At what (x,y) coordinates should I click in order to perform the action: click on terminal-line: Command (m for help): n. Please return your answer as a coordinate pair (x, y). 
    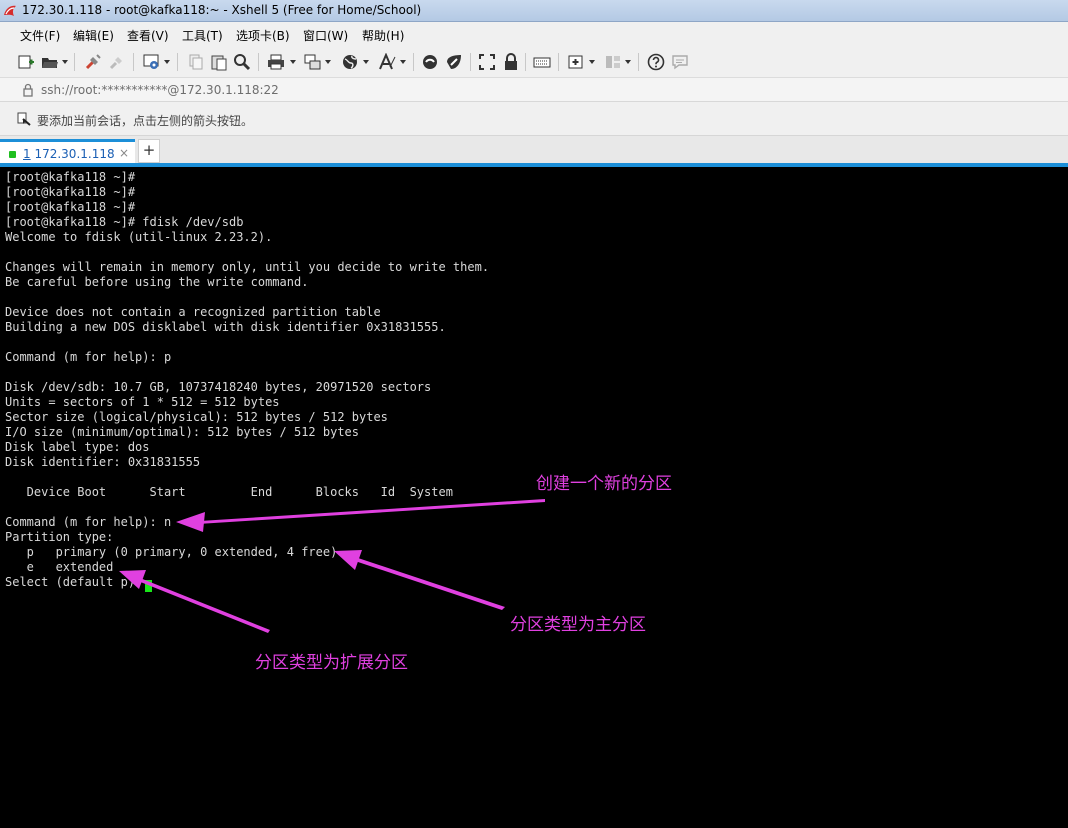
    Looking at the image, I should click on (88, 522).